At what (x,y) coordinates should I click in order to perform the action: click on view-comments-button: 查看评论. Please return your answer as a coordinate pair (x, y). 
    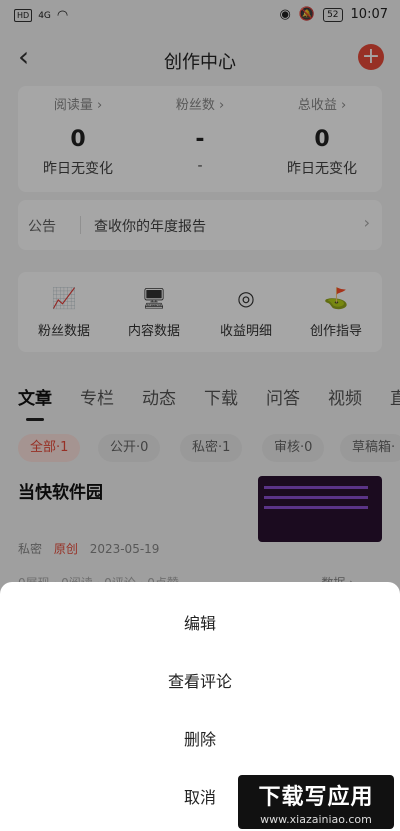
    Looking at the image, I should click on (200, 680).